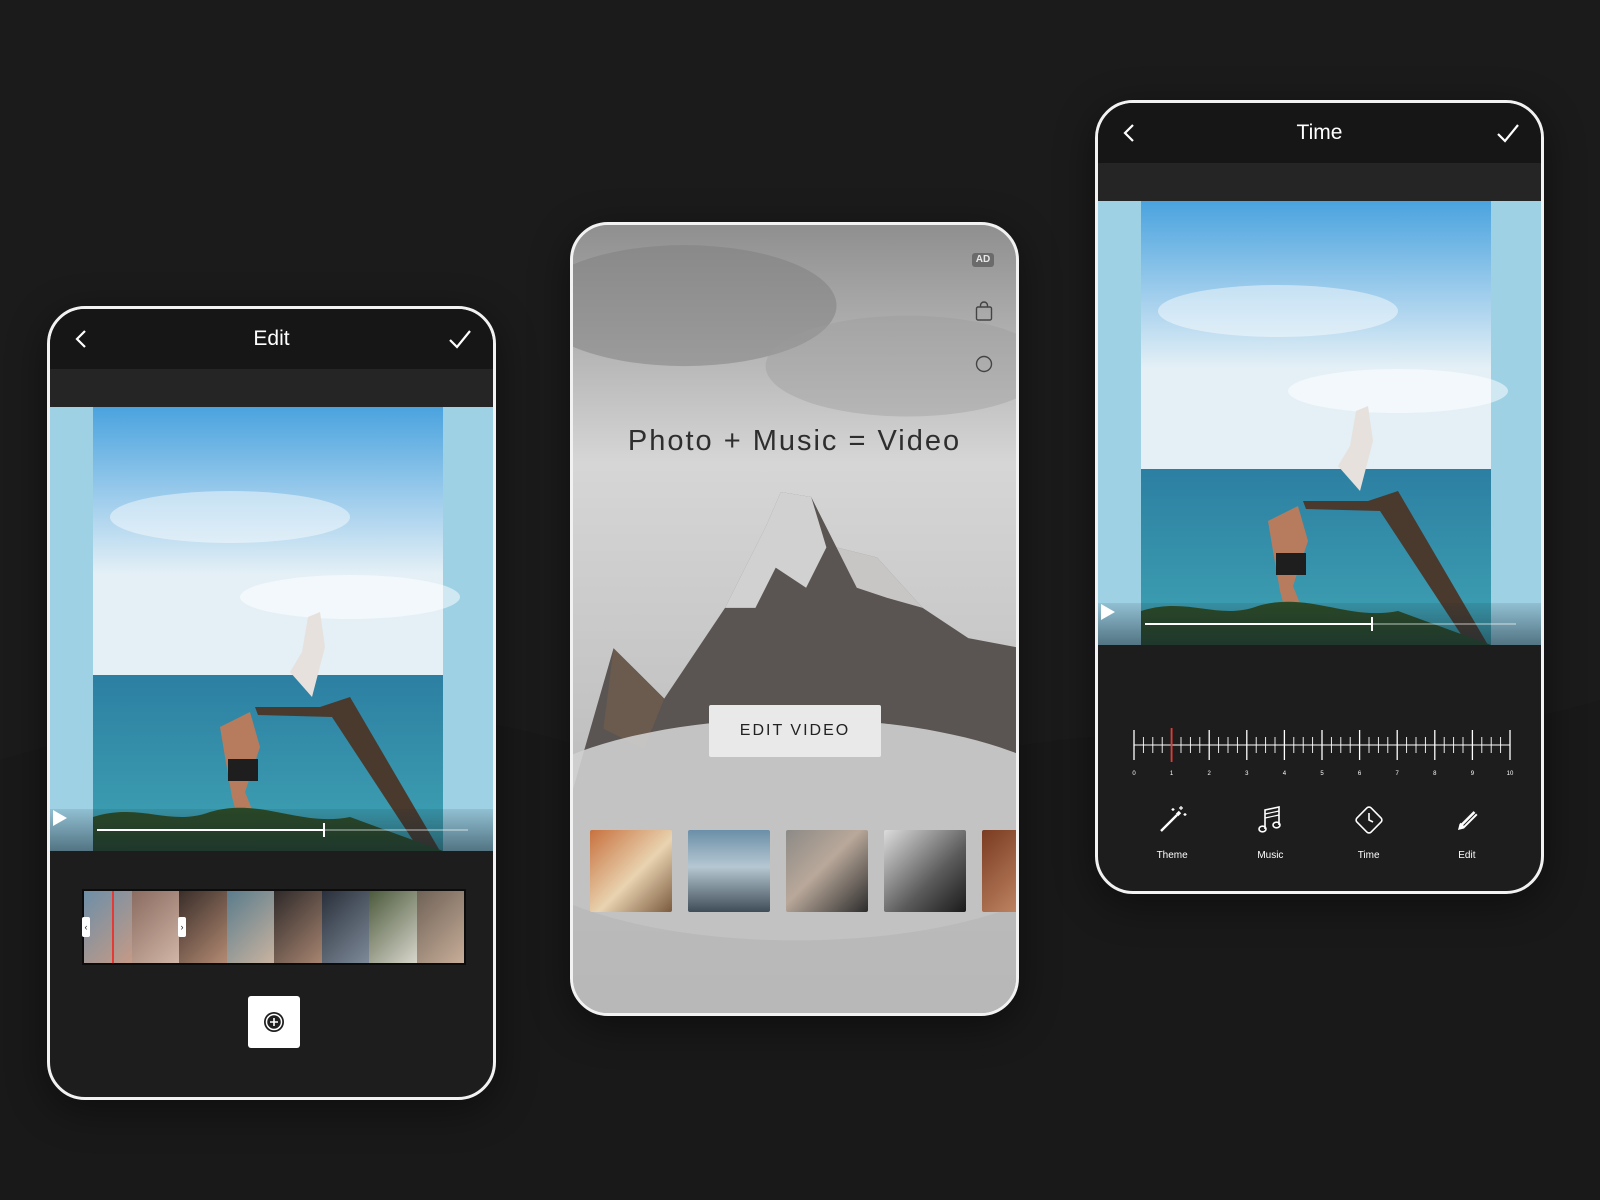 The width and height of the screenshot is (1600, 1200). What do you see at coordinates (1435, 774) in the screenshot?
I see `ruler-tick-label: 8` at bounding box center [1435, 774].